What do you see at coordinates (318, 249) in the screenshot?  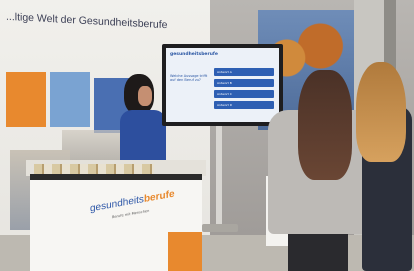 I see `visitor-legs` at bounding box center [318, 249].